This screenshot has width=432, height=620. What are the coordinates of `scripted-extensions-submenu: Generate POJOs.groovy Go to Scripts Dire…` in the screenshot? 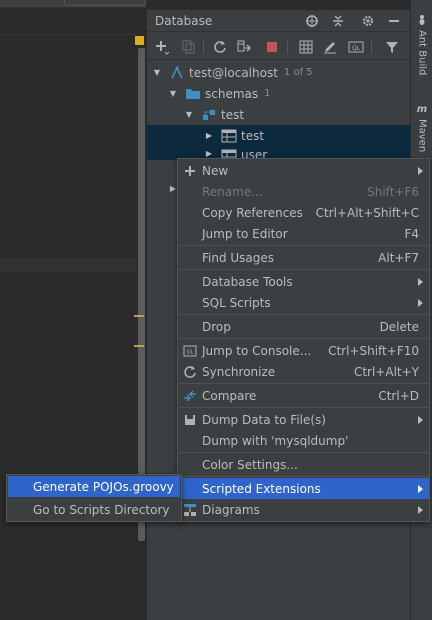 It's located at (94, 498).